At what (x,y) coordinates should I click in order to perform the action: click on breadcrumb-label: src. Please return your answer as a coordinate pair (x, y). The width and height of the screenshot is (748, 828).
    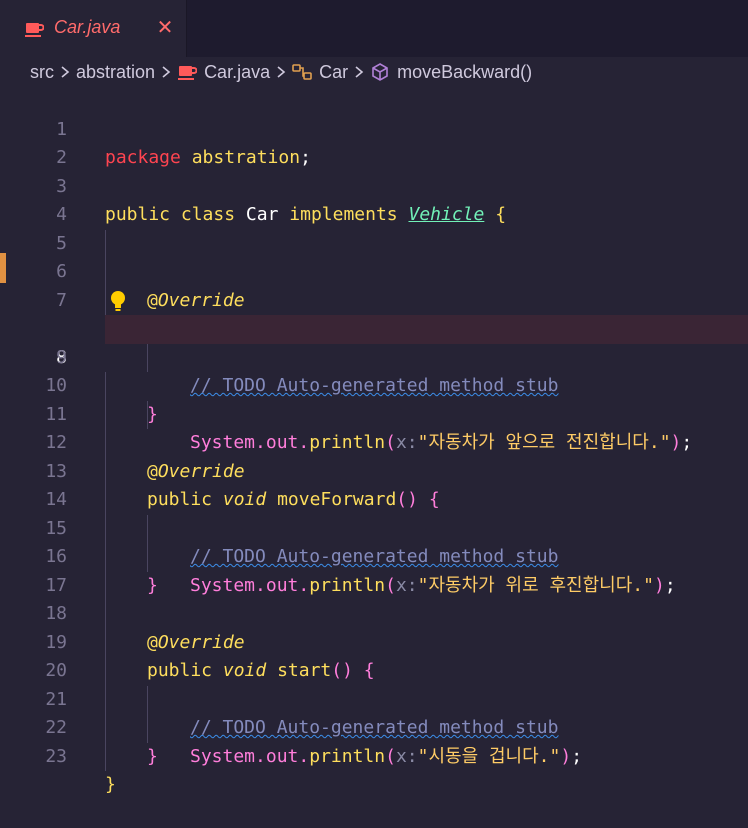
    Looking at the image, I should click on (42, 71).